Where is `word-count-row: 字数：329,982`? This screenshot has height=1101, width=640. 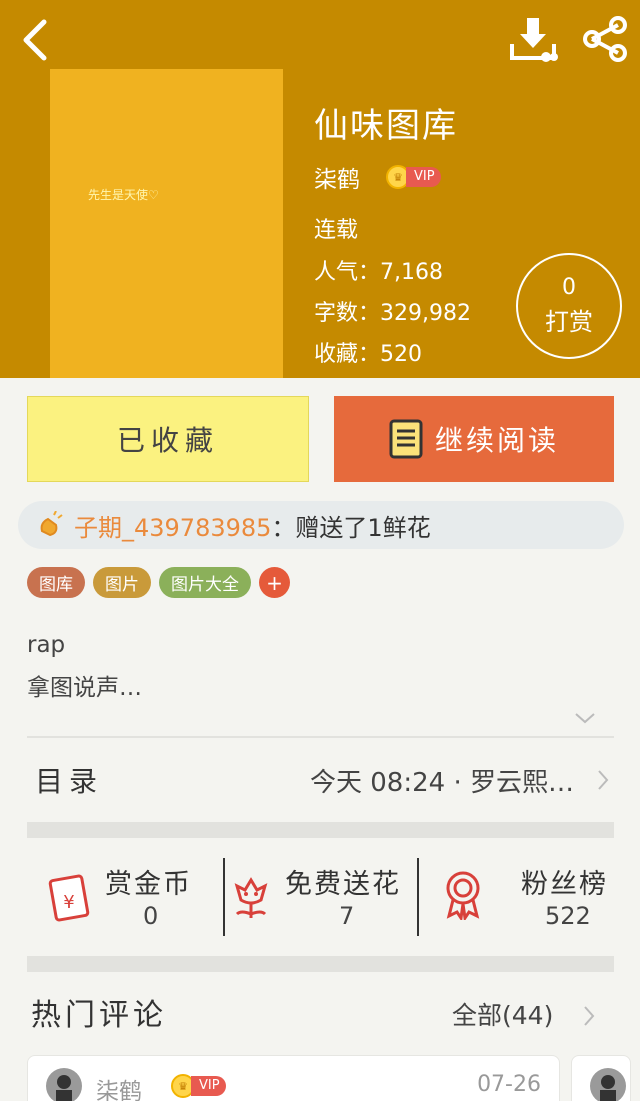 word-count-row: 字数：329,982 is located at coordinates (392, 311).